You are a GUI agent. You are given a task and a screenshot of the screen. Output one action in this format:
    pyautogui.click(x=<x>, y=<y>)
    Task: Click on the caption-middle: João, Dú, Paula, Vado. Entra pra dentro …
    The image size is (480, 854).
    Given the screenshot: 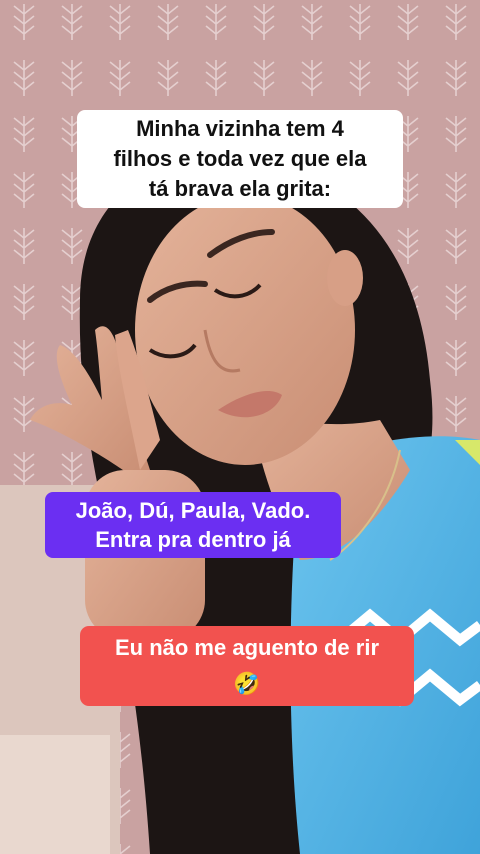 What is the action you would take?
    pyautogui.click(x=193, y=525)
    